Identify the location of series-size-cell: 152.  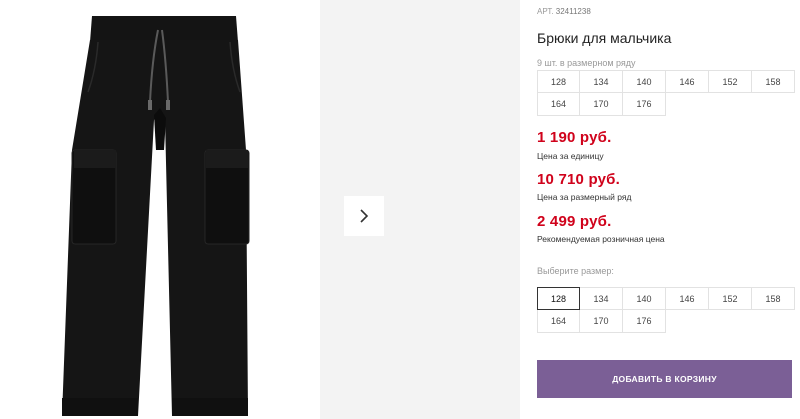
(730, 81).